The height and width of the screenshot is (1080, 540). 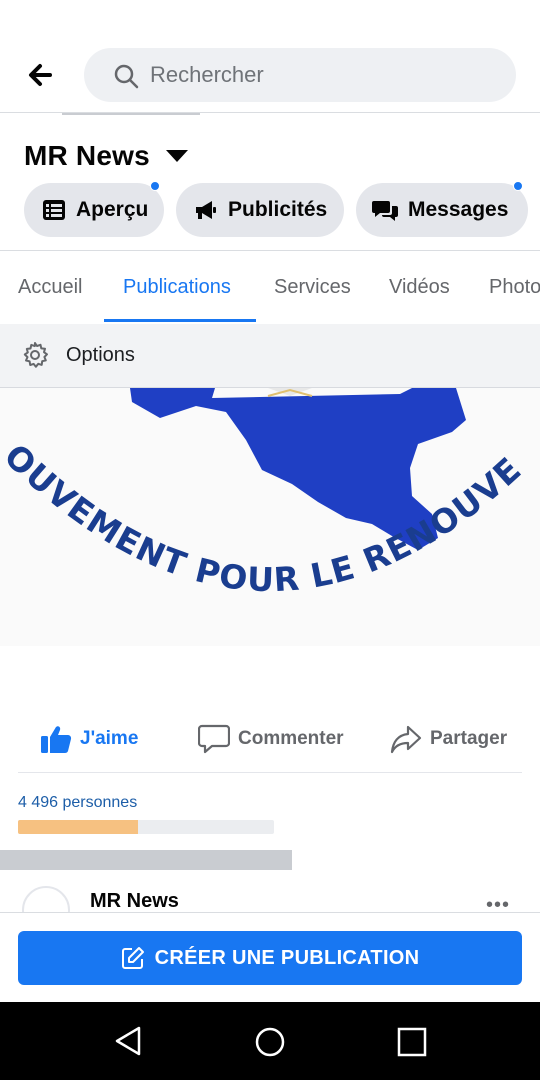 I want to click on chat-bubbles-icon, so click(x=385, y=211).